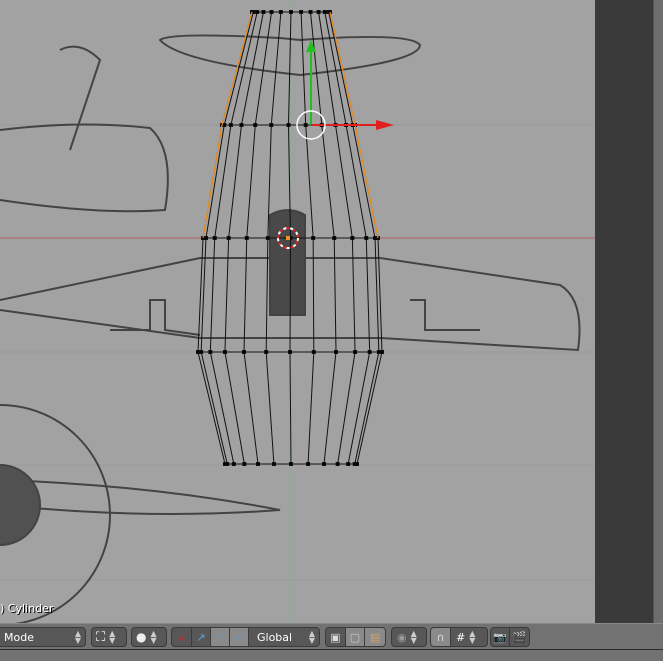  What do you see at coordinates (501, 637) in the screenshot?
I see `opengl-render-icon: 📷` at bounding box center [501, 637].